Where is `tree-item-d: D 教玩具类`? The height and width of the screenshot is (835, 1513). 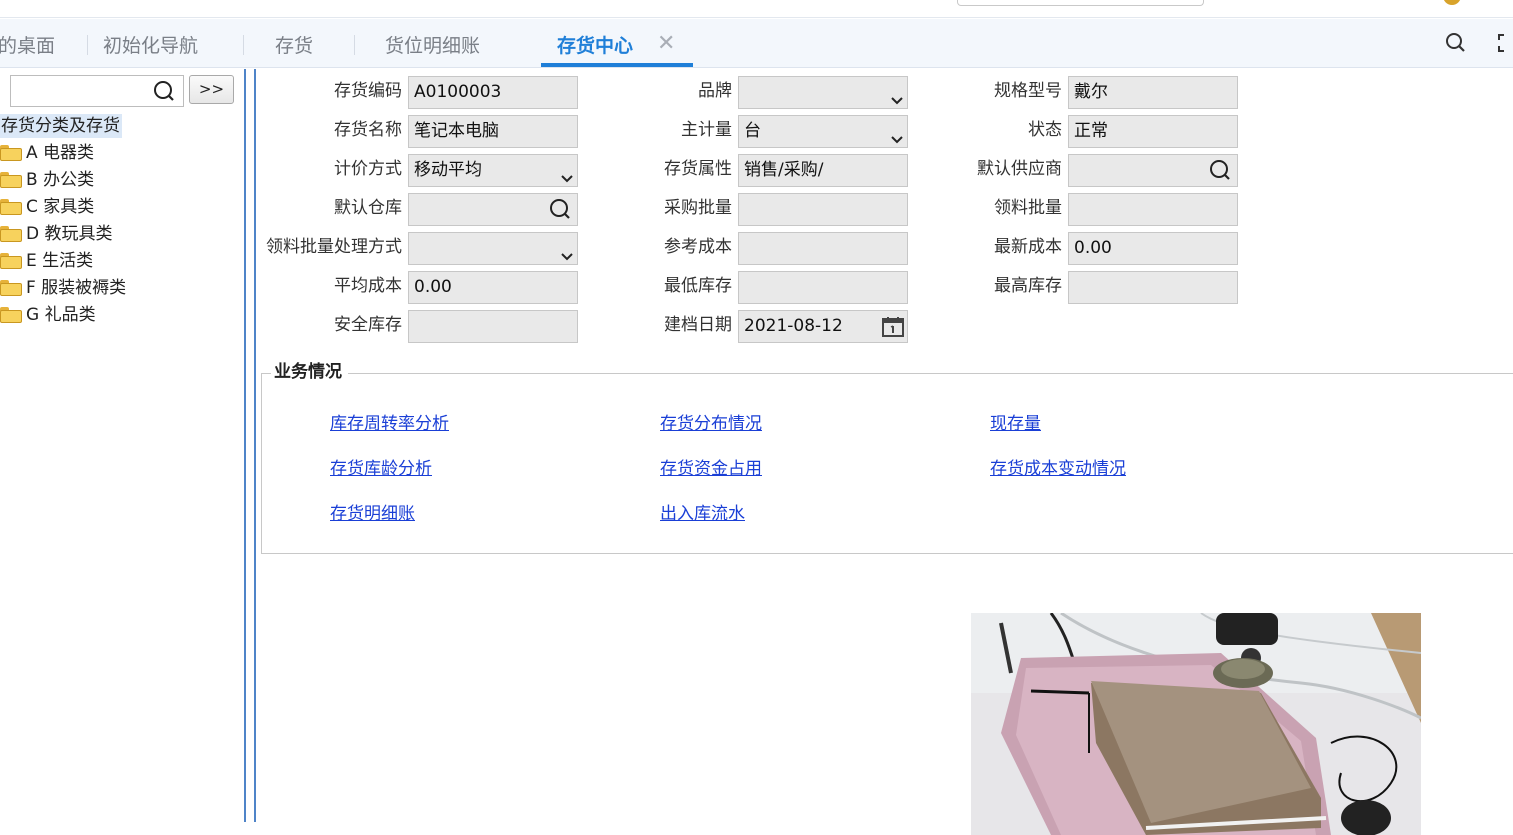
tree-item-d: D 教玩具类 is located at coordinates (56, 234).